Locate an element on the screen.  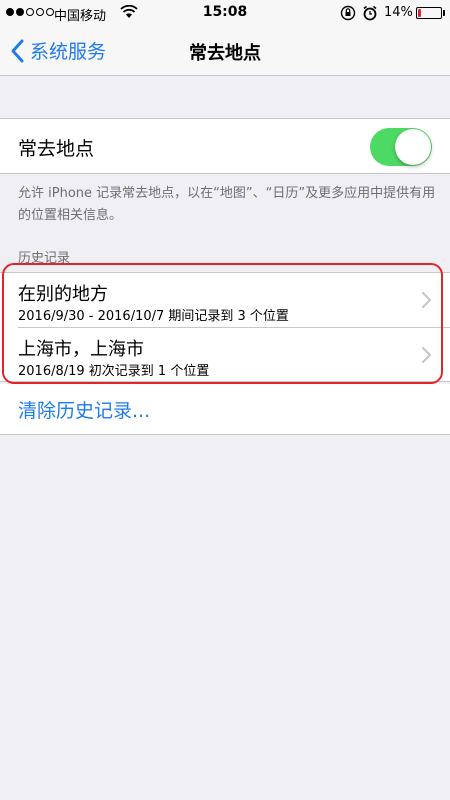
frequent-locations-setting: 常去地点 is located at coordinates (225, 146).